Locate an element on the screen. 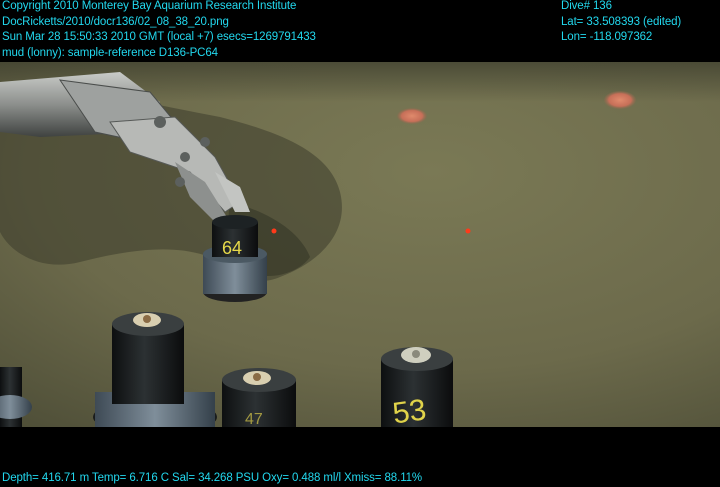  core-label-53: 53 is located at coordinates (410, 410).